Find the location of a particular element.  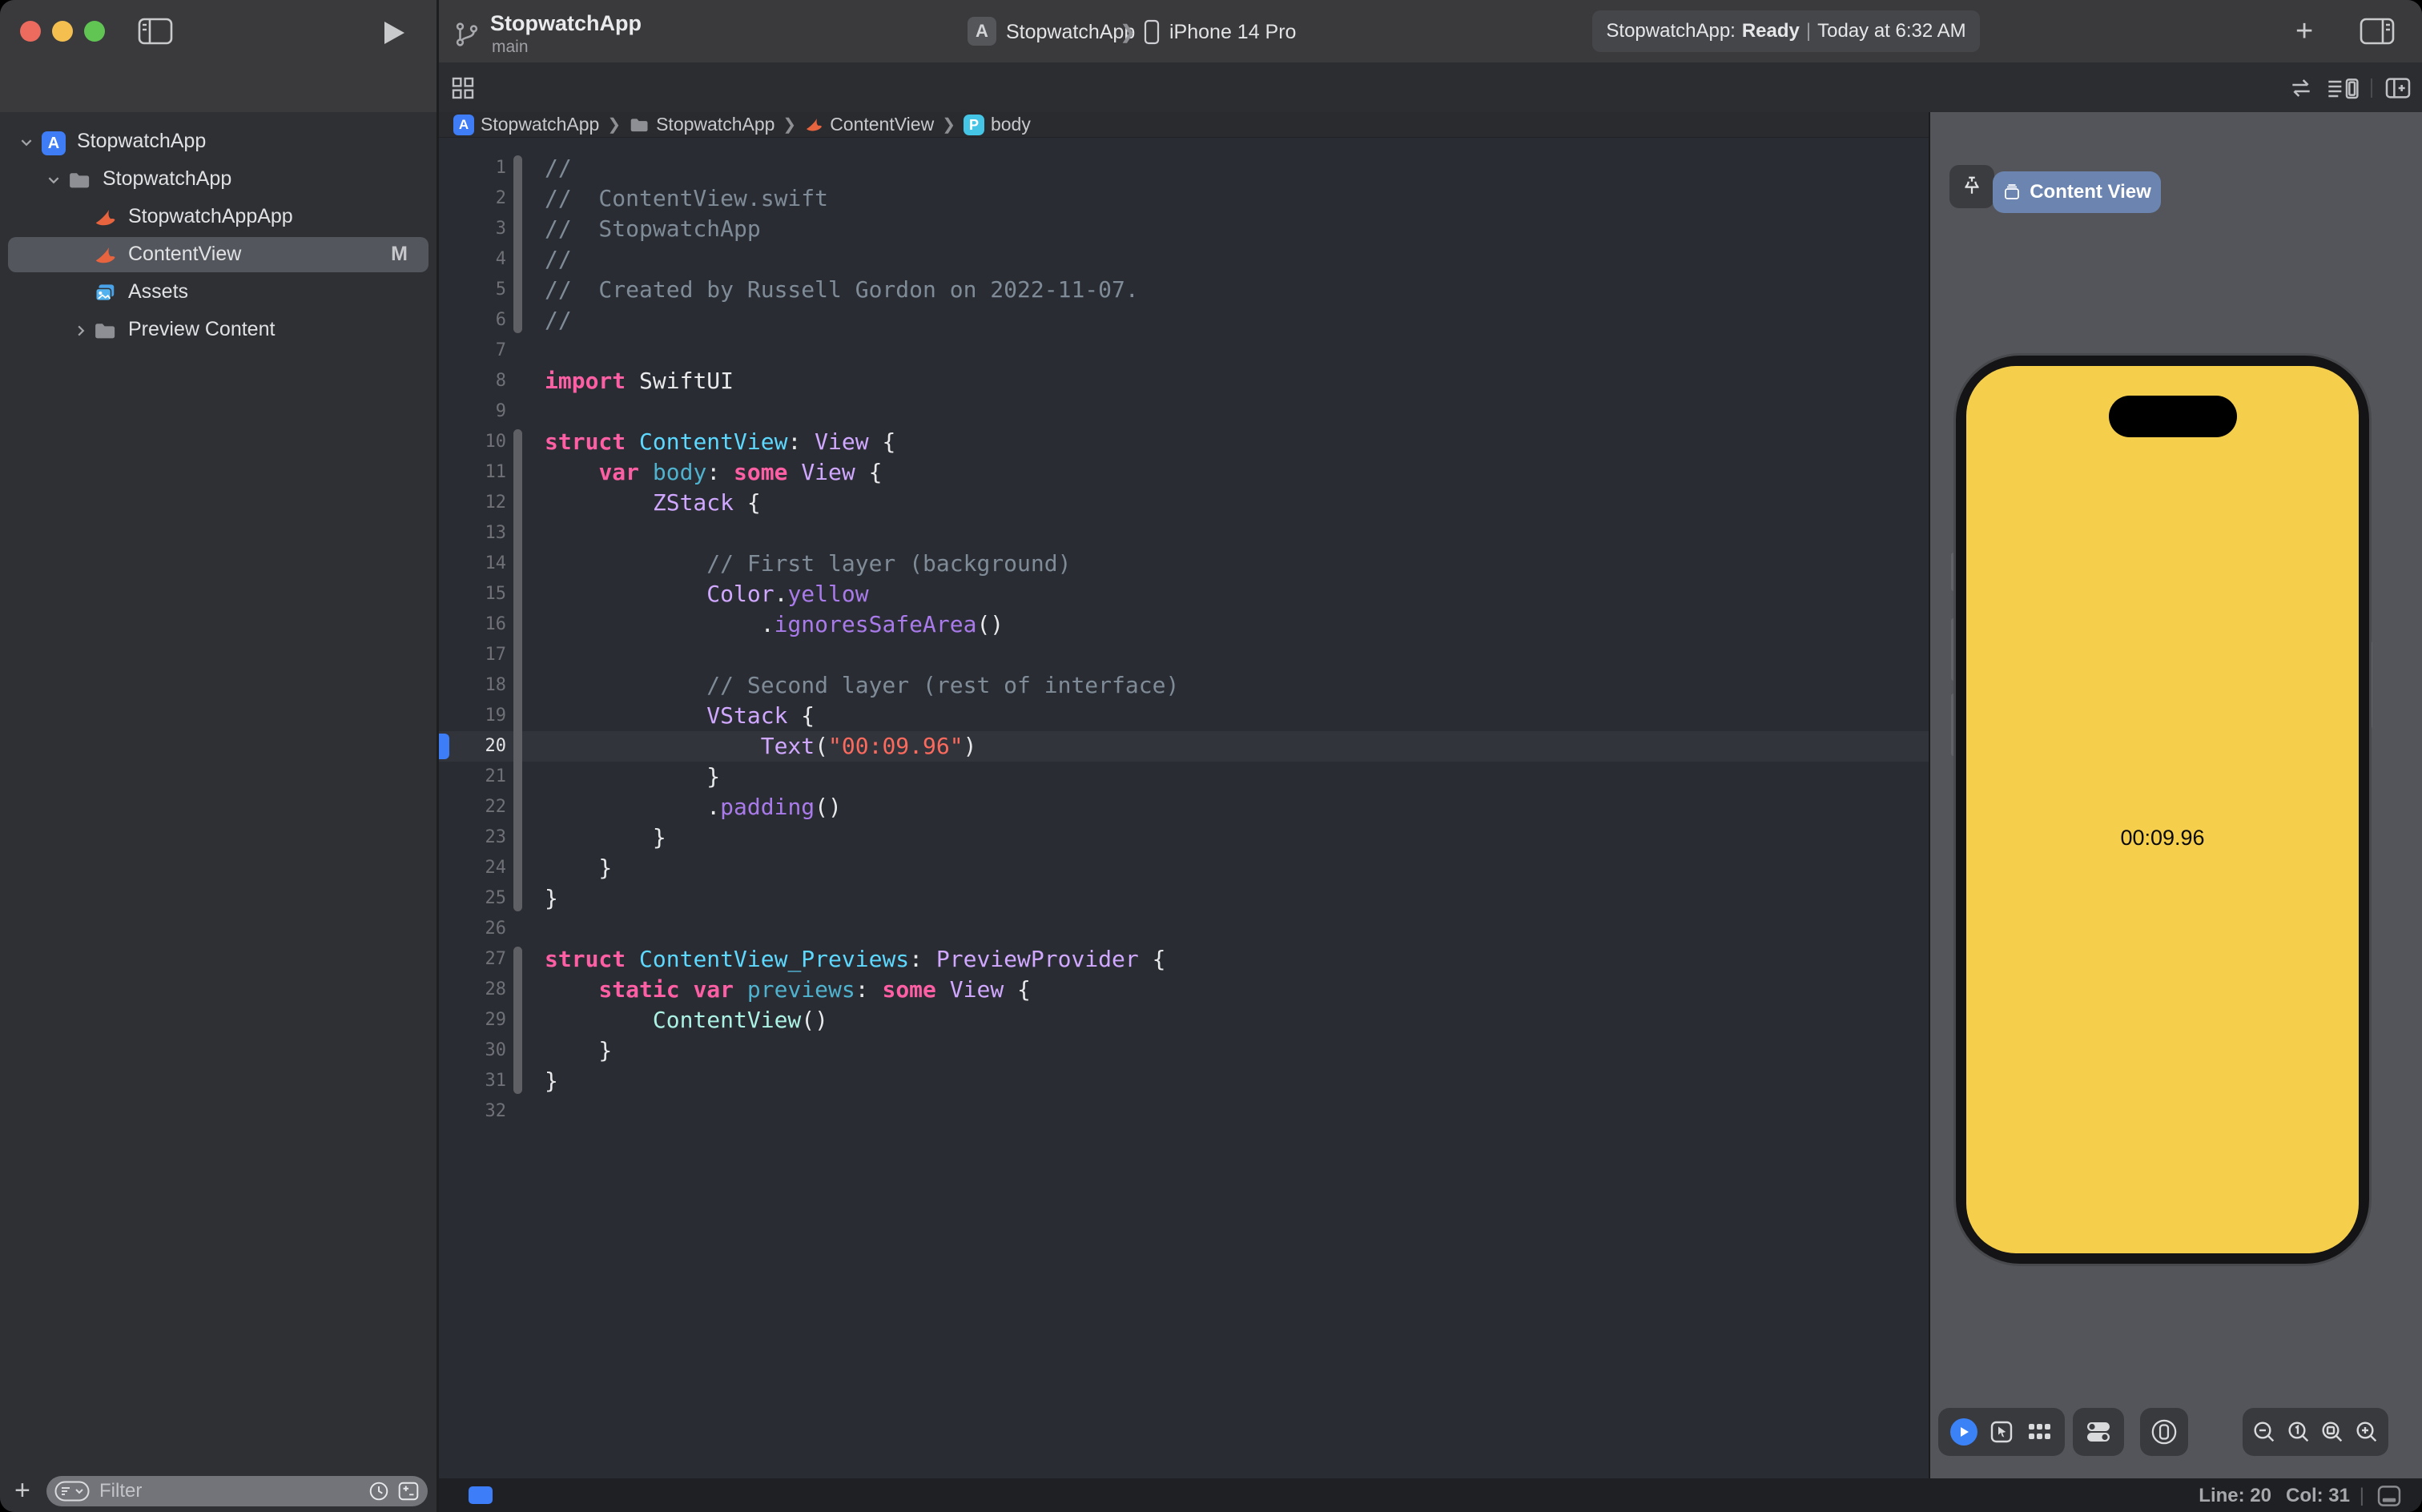

code-line-31: 31} is located at coordinates (1184, 1081).